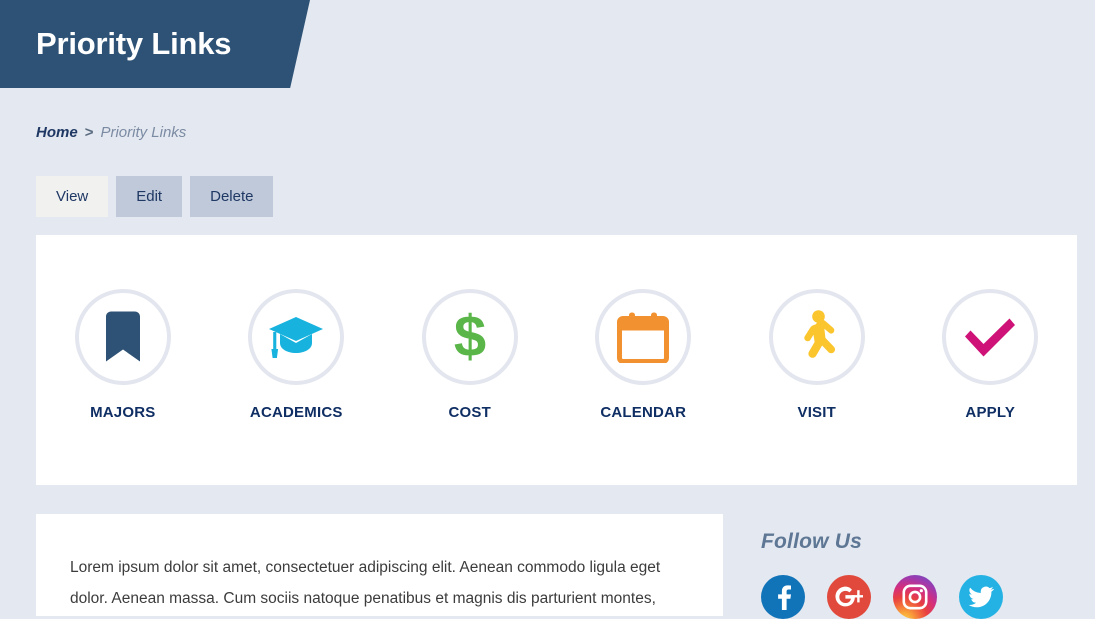 The width and height of the screenshot is (1095, 619). Describe the element at coordinates (123, 412) in the screenshot. I see `priority-link-majors-label: MAJORS` at that location.